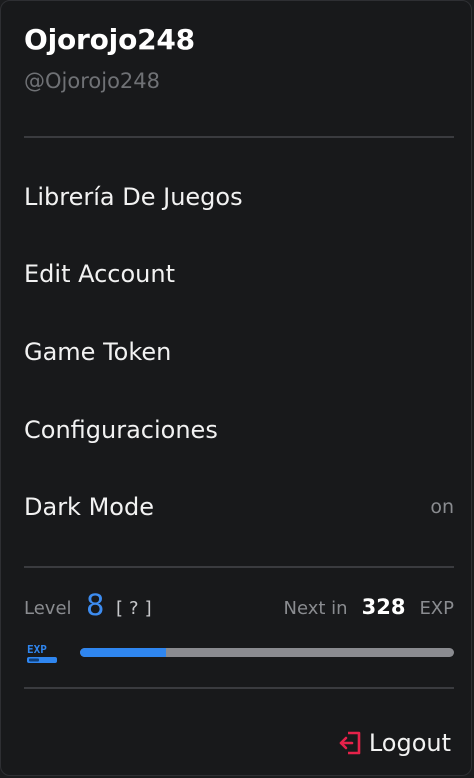  I want to click on profile-handle: @Ojorojo248, so click(92, 81).